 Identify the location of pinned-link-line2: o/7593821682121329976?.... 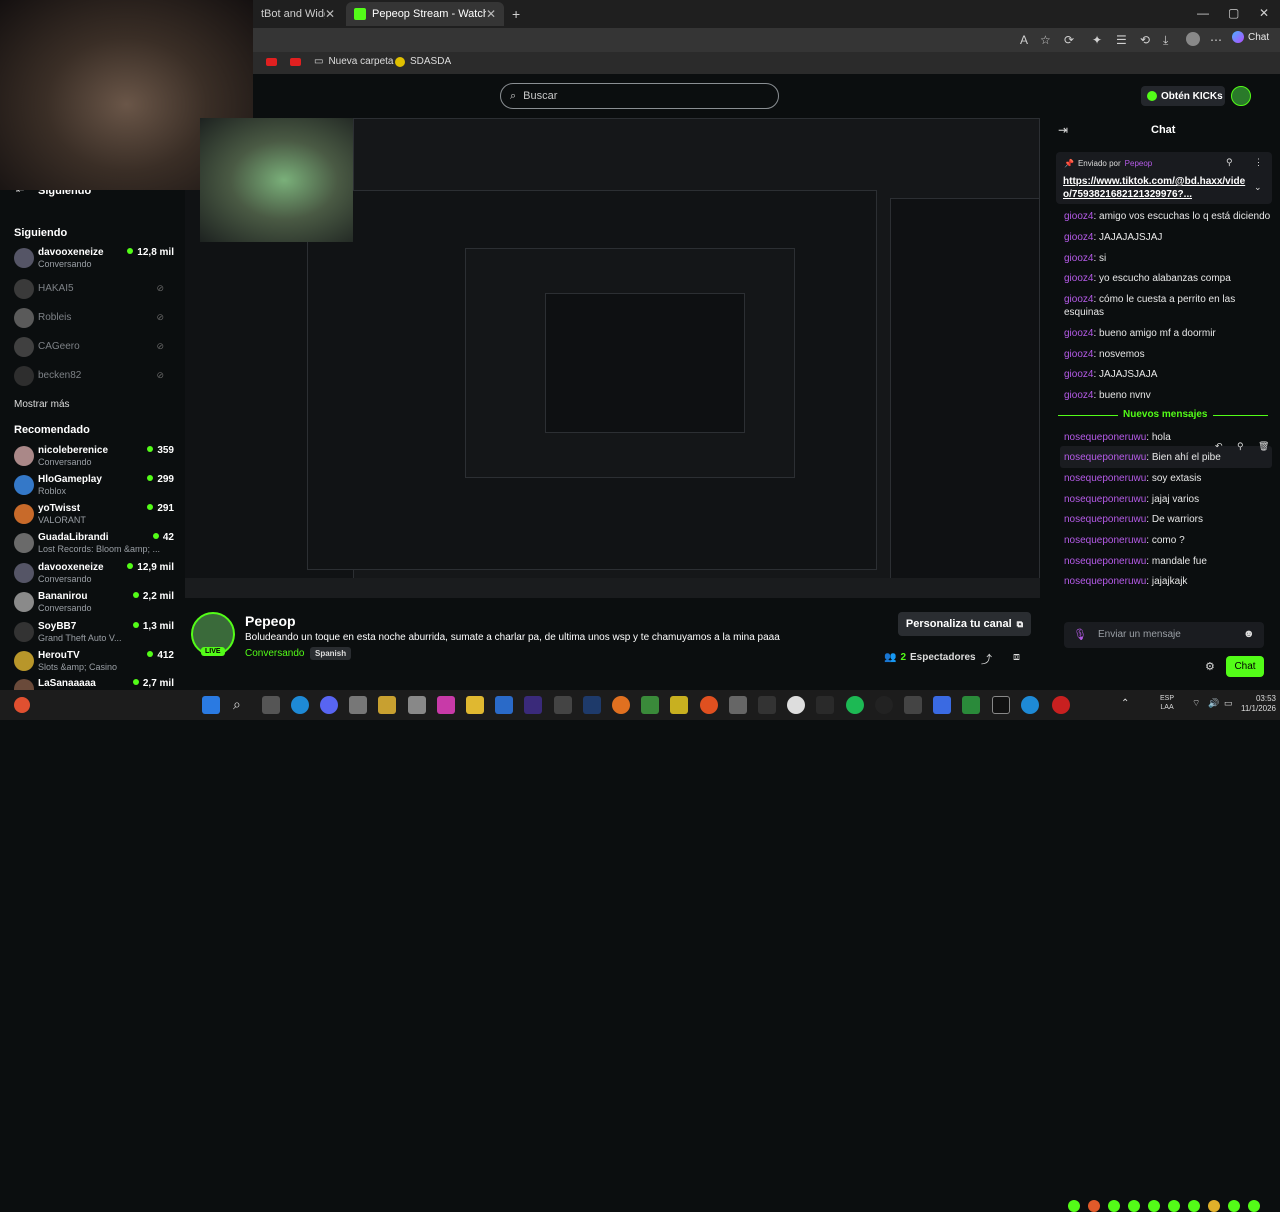
(1127, 194).